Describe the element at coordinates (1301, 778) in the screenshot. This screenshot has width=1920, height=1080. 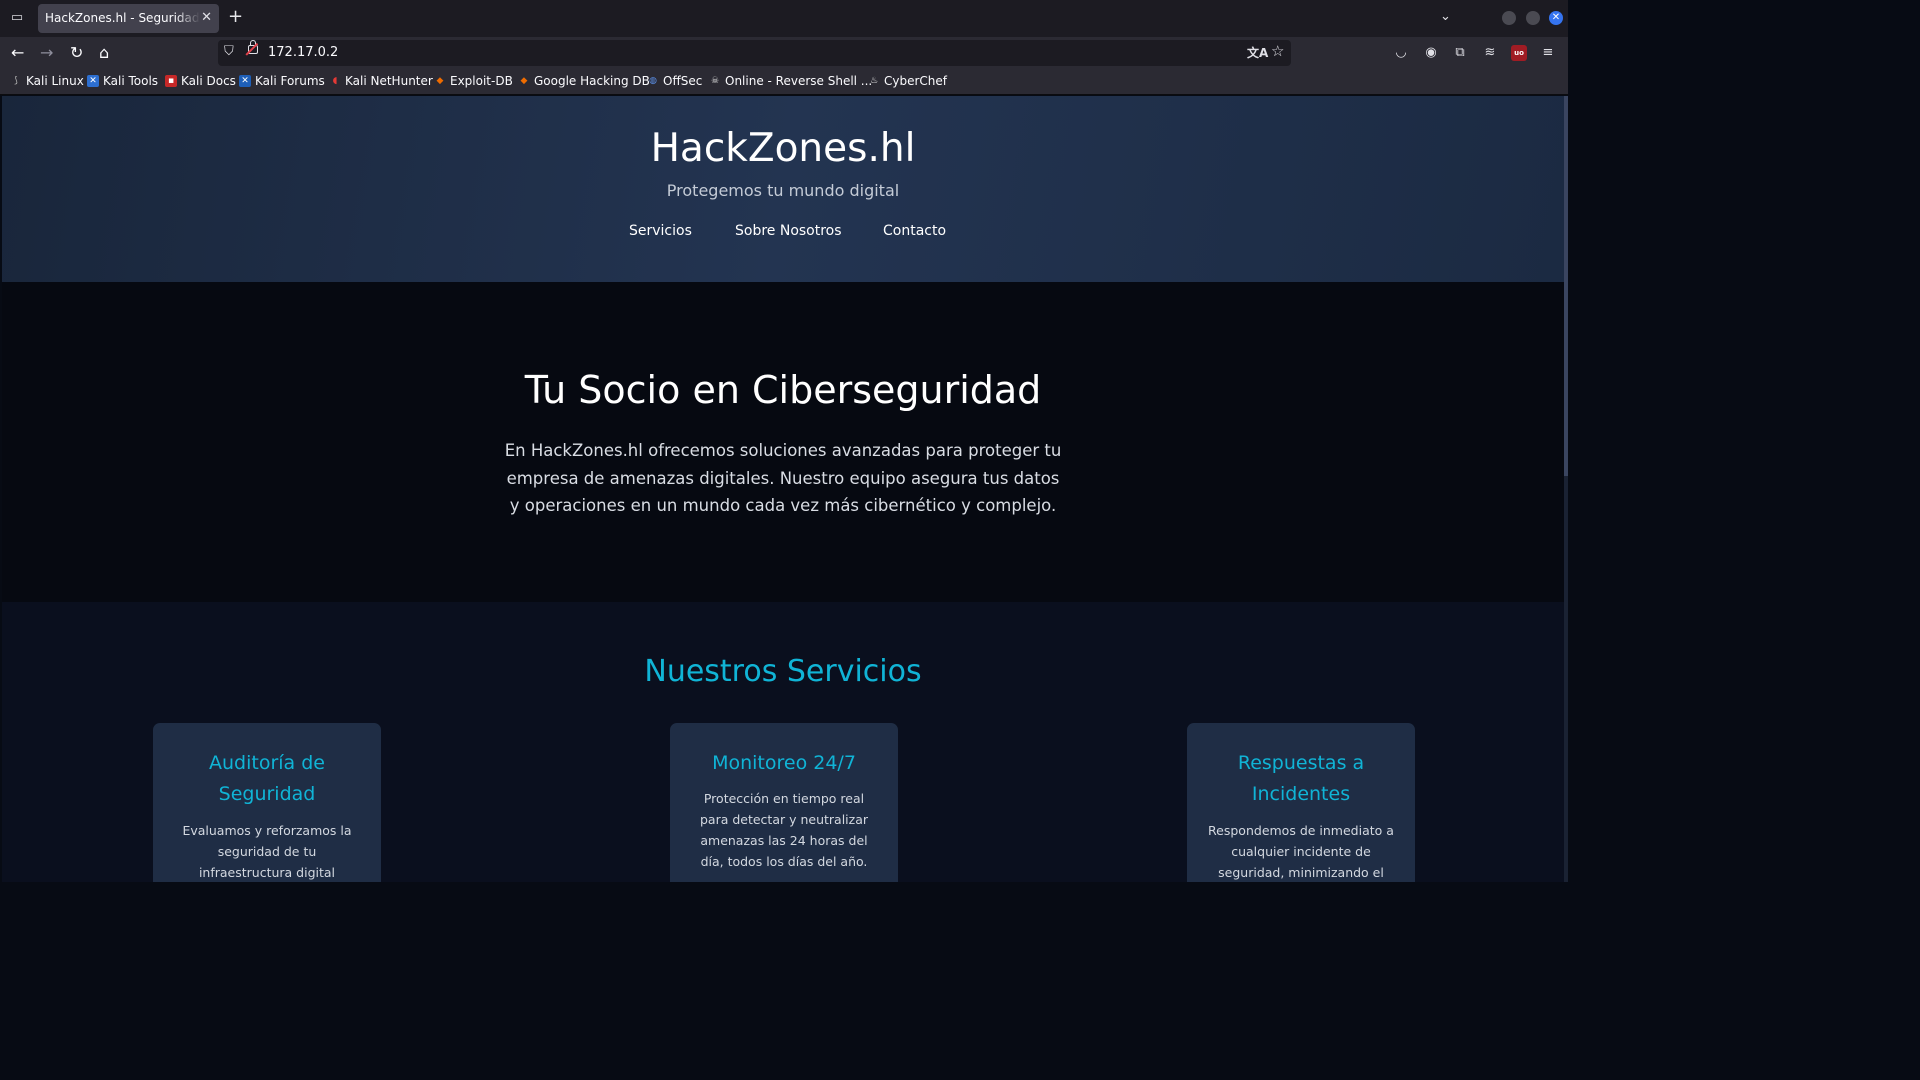
I see `service-card-title: Respuestas a Incidentes` at that location.